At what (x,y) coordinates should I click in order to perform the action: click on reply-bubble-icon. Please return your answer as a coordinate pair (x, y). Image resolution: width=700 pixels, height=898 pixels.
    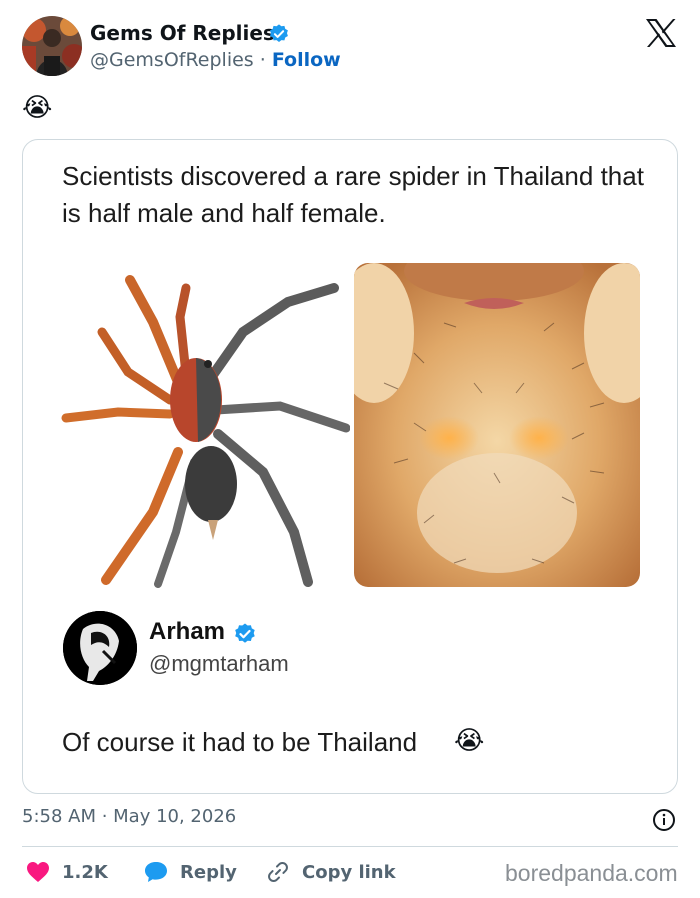
    Looking at the image, I should click on (156, 872).